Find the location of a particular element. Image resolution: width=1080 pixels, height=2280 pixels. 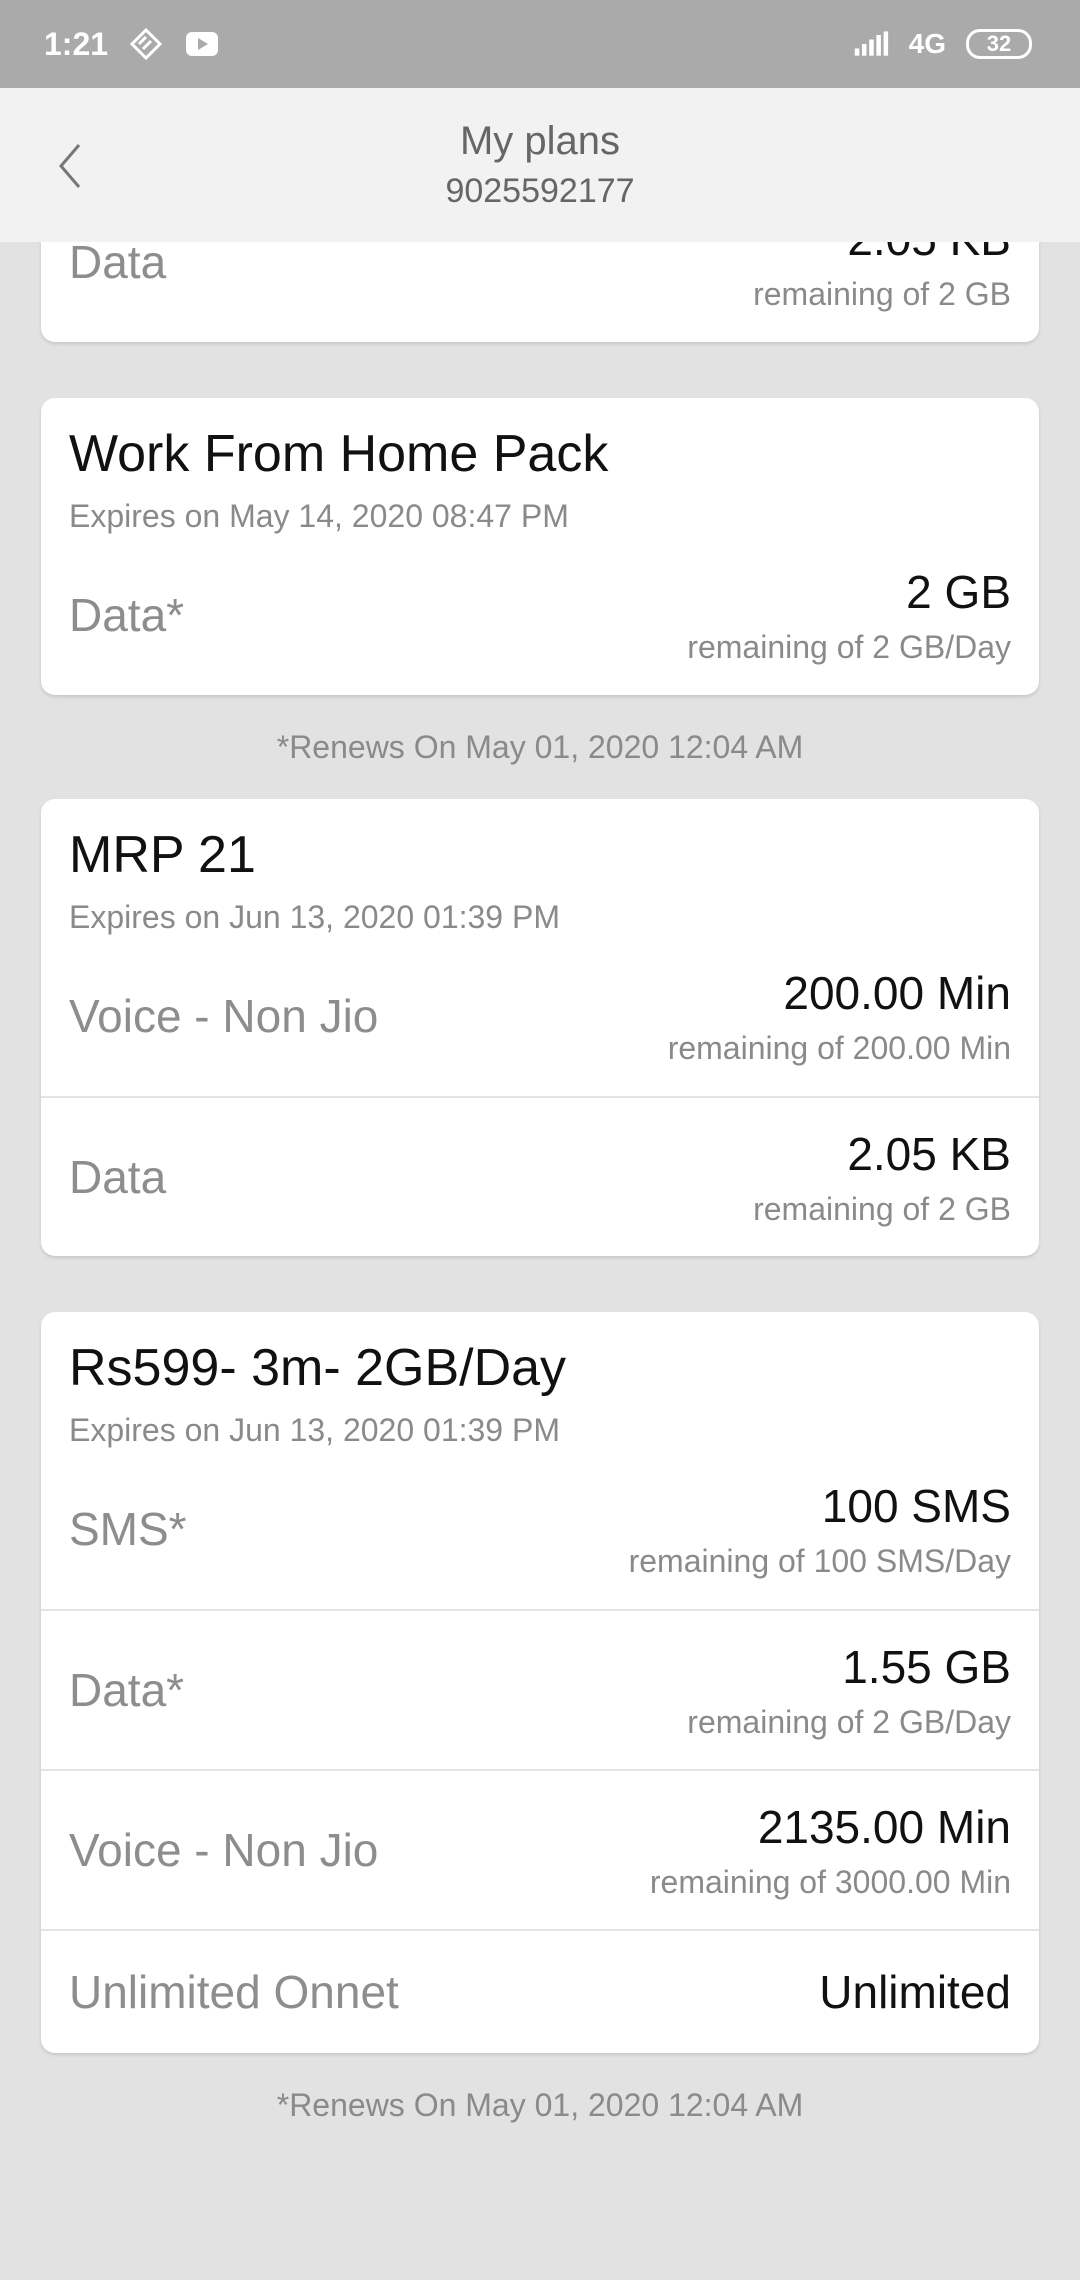

plan-card: Data 2.05 KB remaining of 2 GB is located at coordinates (540, 292).